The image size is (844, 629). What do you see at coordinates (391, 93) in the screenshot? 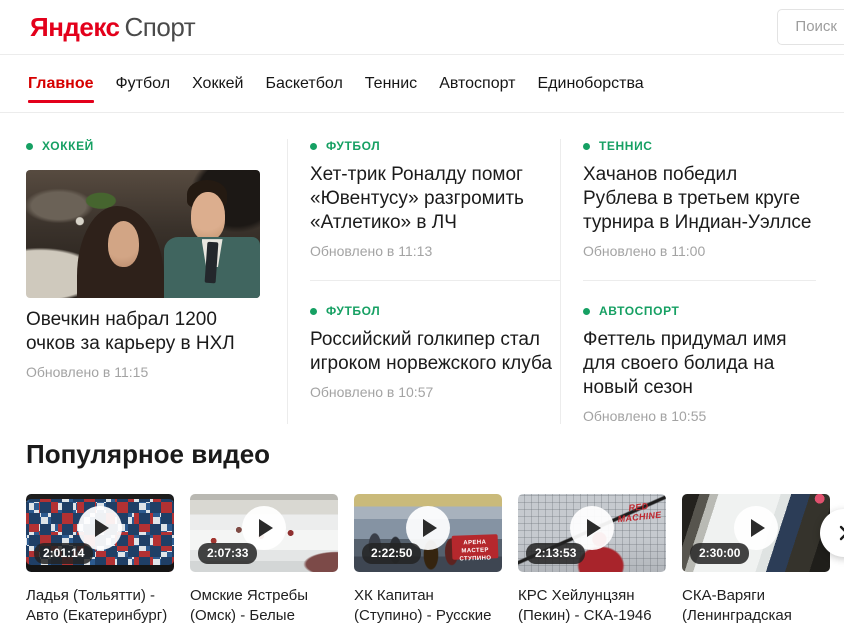
I see `tab-tennis: Теннис` at bounding box center [391, 93].